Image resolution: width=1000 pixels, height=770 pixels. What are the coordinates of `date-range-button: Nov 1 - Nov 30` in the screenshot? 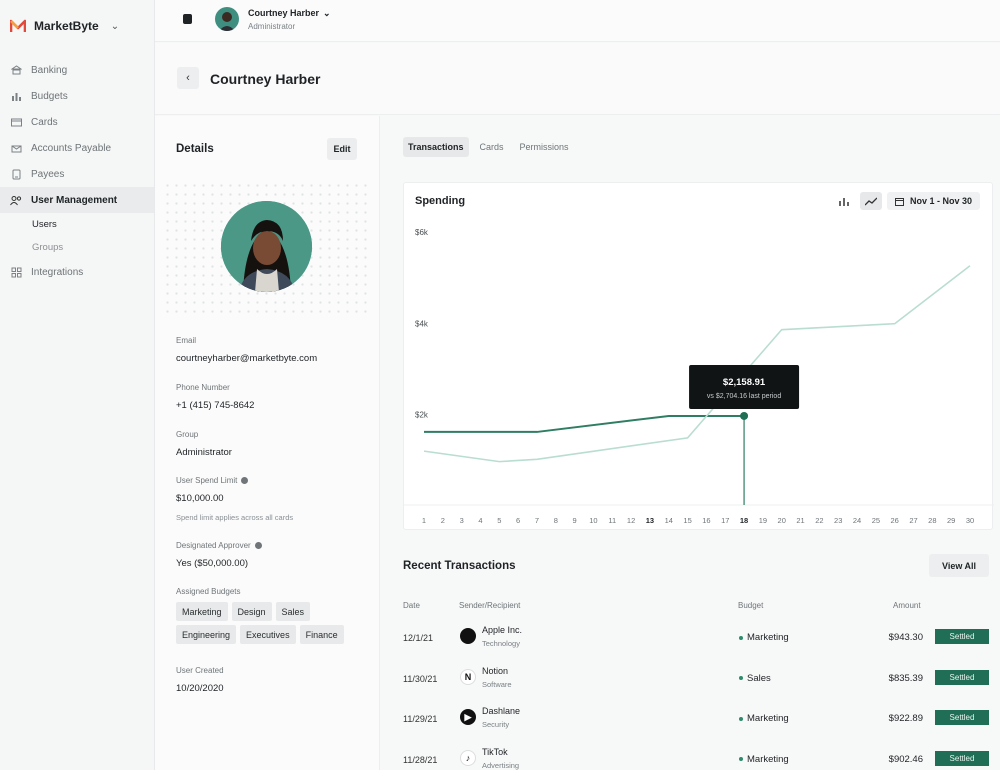 It's located at (933, 201).